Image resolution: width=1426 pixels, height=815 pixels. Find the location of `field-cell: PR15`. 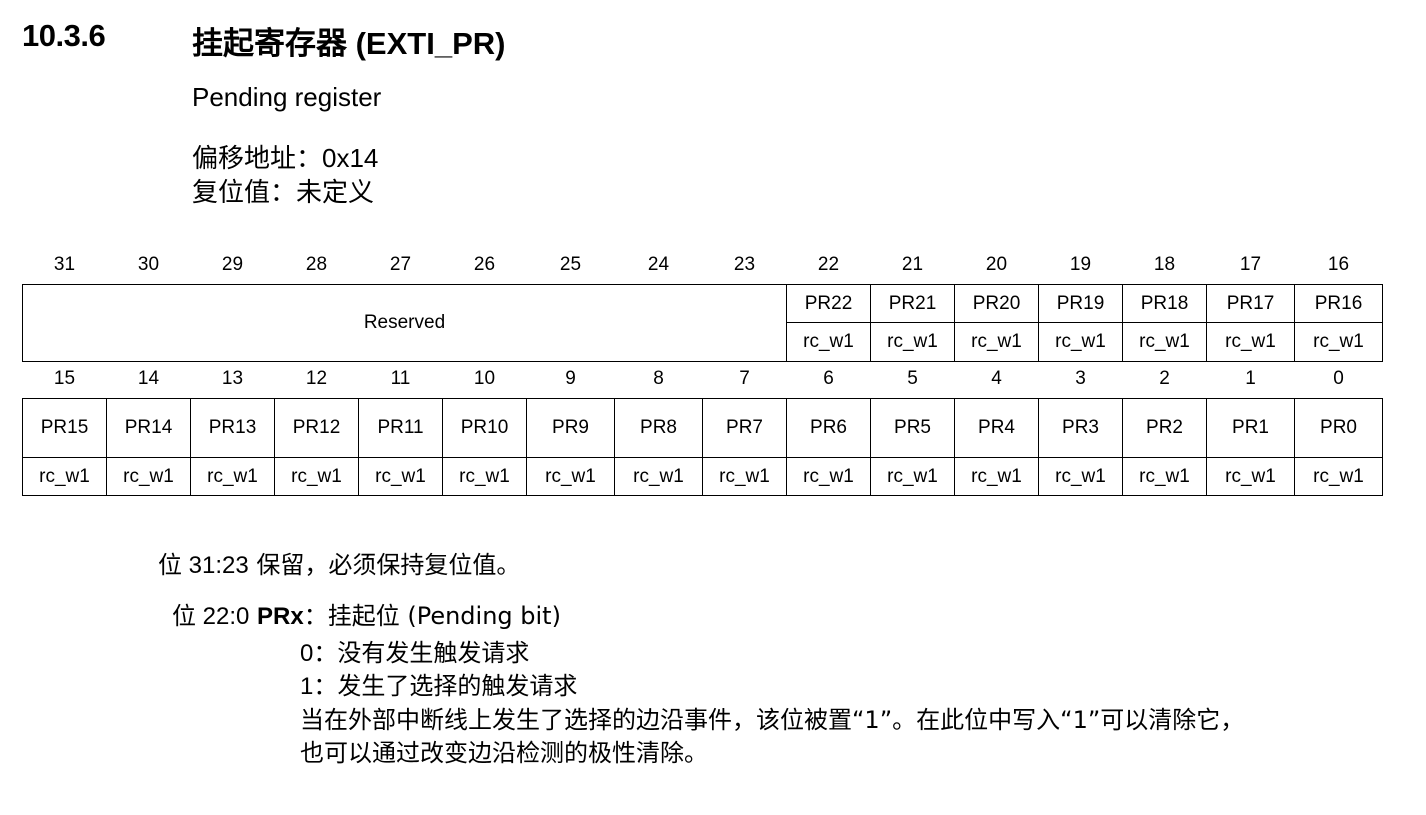

field-cell: PR15 is located at coordinates (64, 428).